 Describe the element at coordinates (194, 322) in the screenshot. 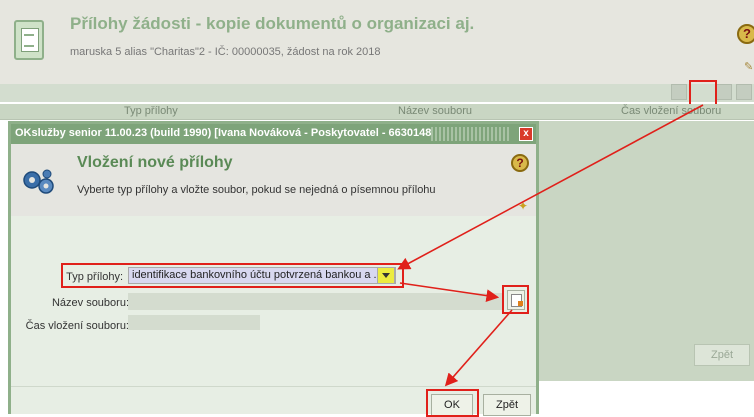

I see `insert-time-field` at that location.